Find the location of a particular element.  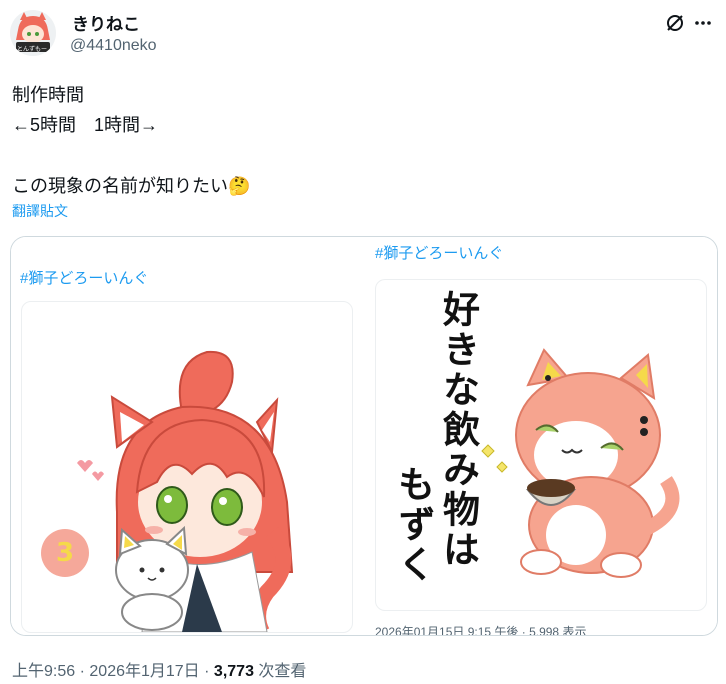

number-badge: 3 is located at coordinates (65, 553).